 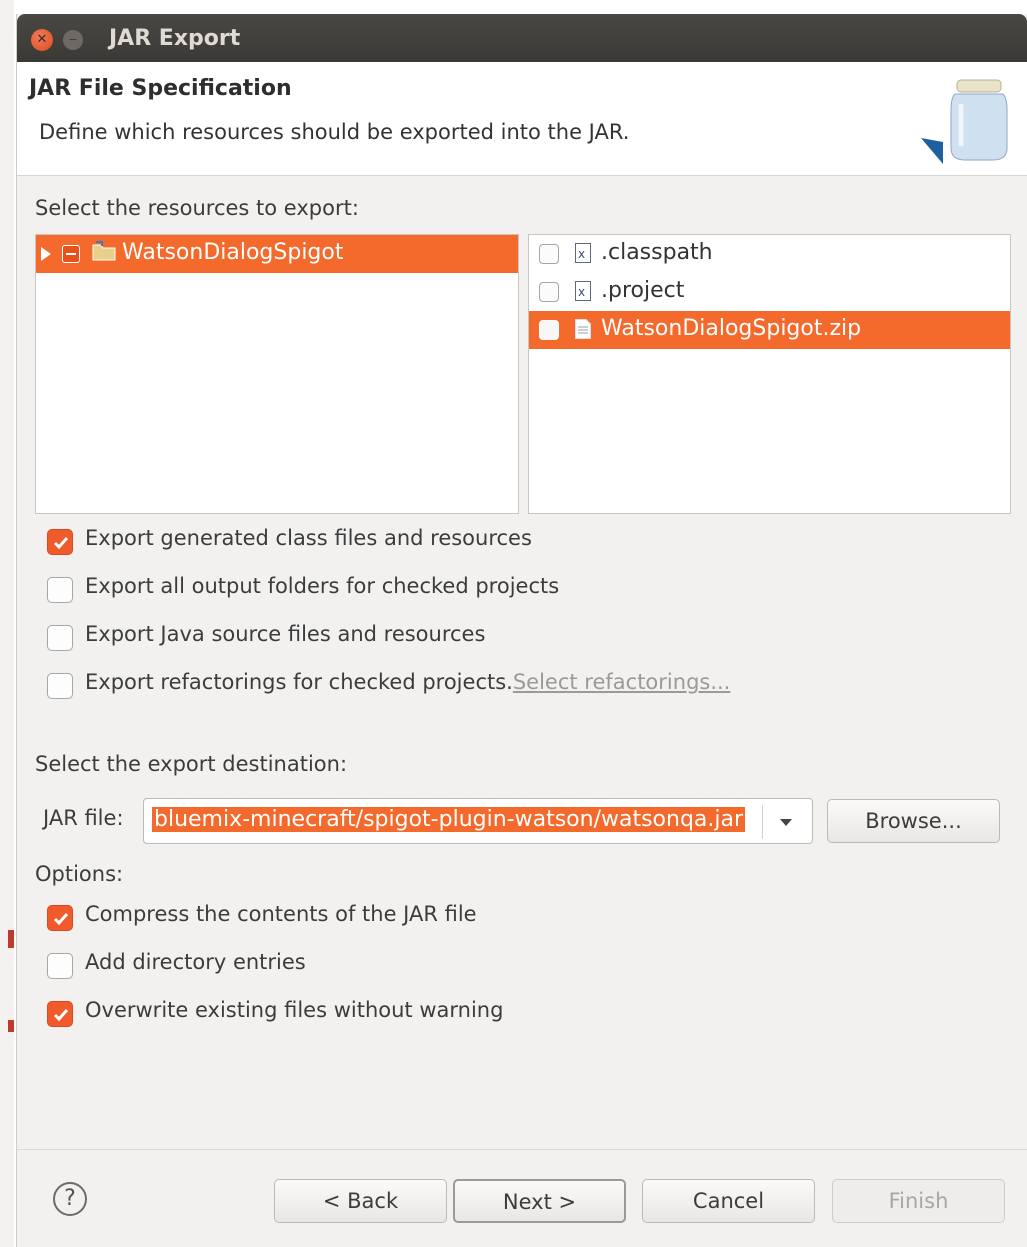 I want to click on dropdown-arrow-icon, so click(x=786, y=822).